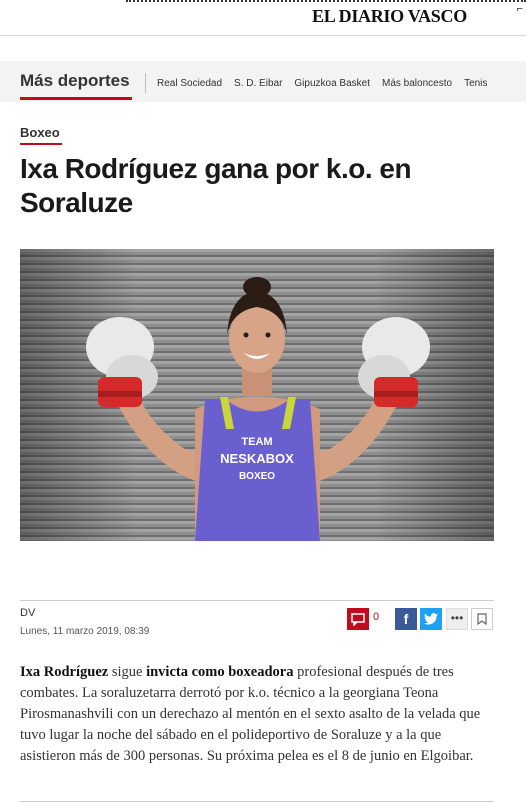 Image resolution: width=526 pixels, height=803 pixels. Describe the element at coordinates (263, 18) in the screenshot. I see `site-header: EL DIARIO VASCO ⌐` at that location.